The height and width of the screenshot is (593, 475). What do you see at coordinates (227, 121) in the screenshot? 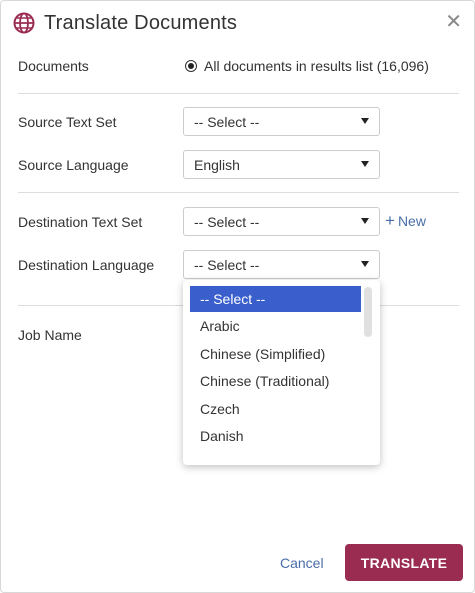
I see `source-text-set-value: -- Select --` at bounding box center [227, 121].